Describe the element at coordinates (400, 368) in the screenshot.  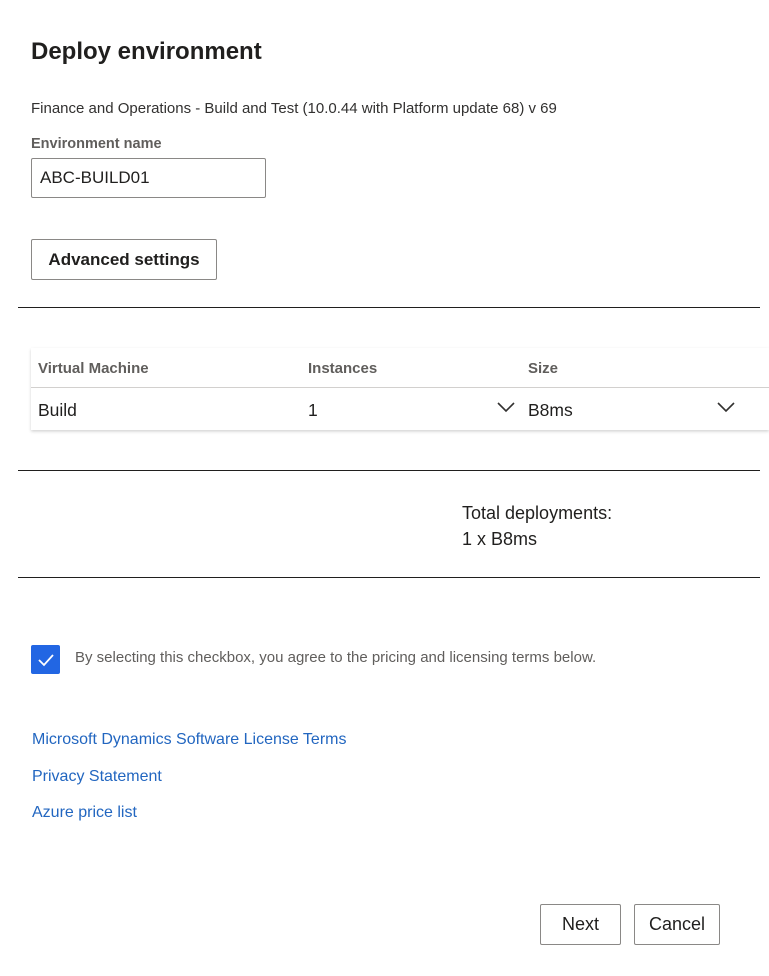
I see `vm-table-header: Virtual Machine Instances Size` at that location.